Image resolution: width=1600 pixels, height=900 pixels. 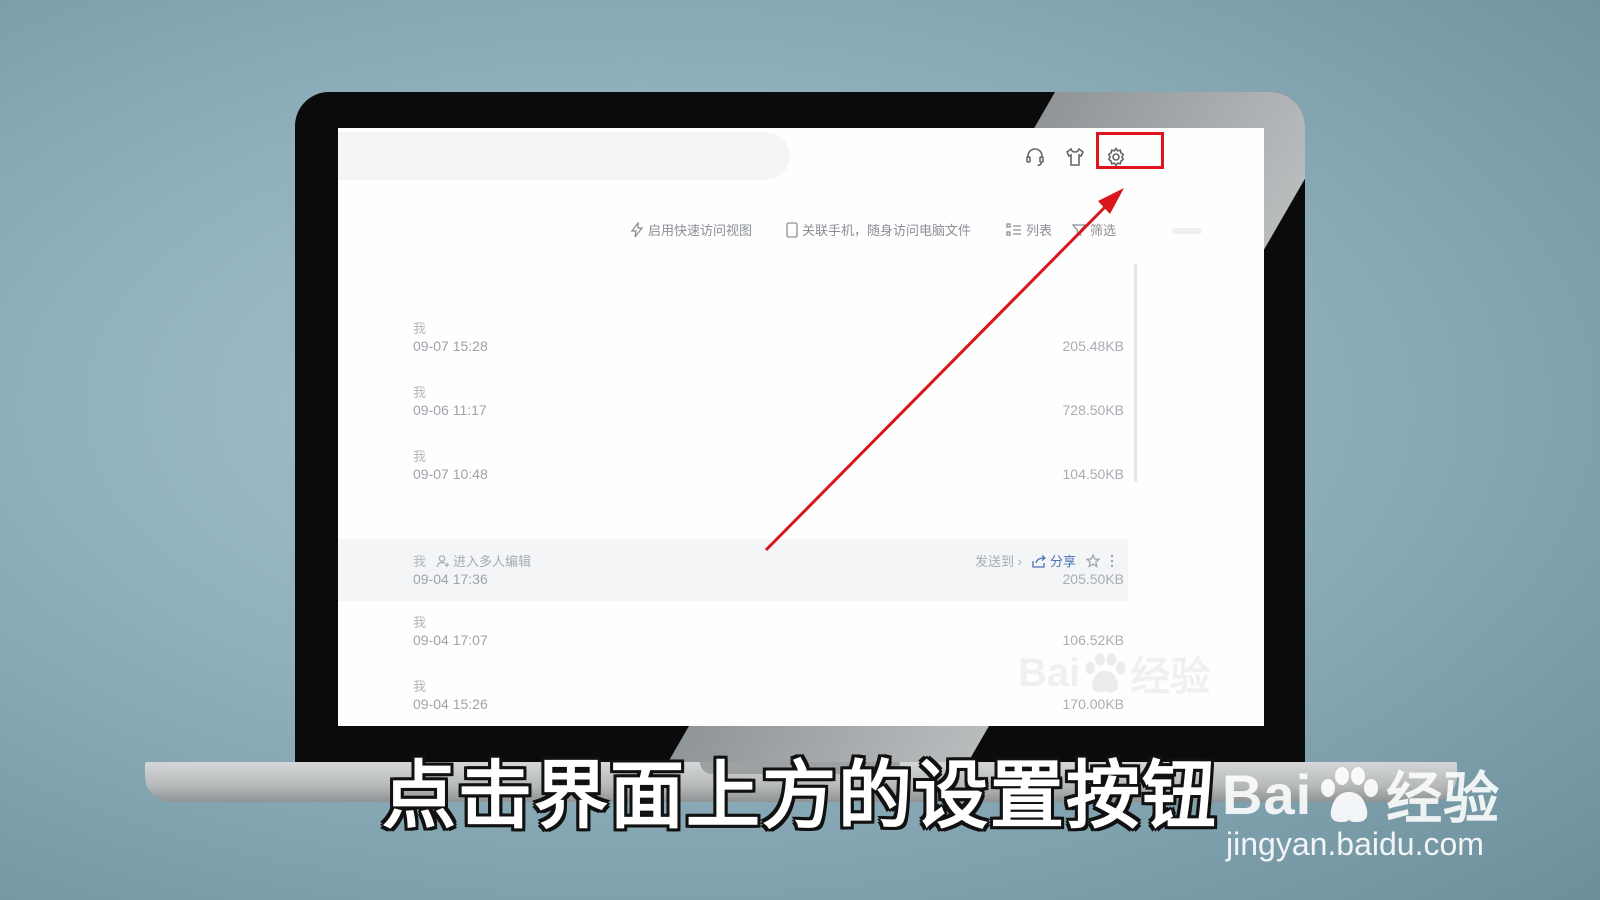 I want to click on file-size: 205.50KB, so click(x=1093, y=579).